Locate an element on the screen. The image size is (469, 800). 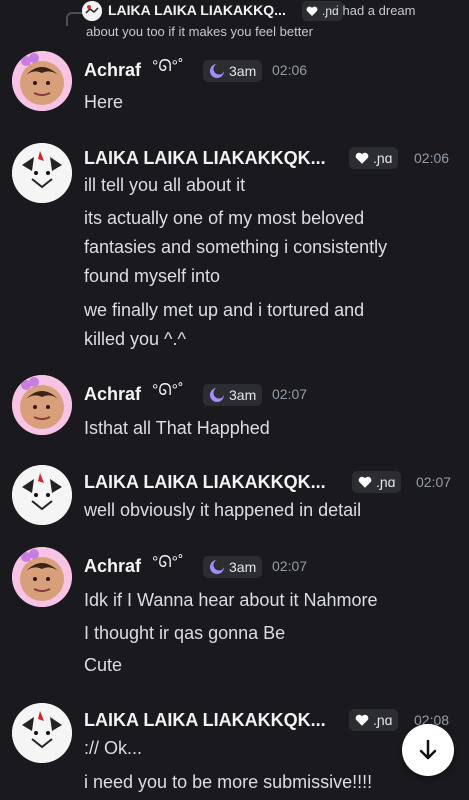
message-text: Cute is located at coordinates (103, 665).